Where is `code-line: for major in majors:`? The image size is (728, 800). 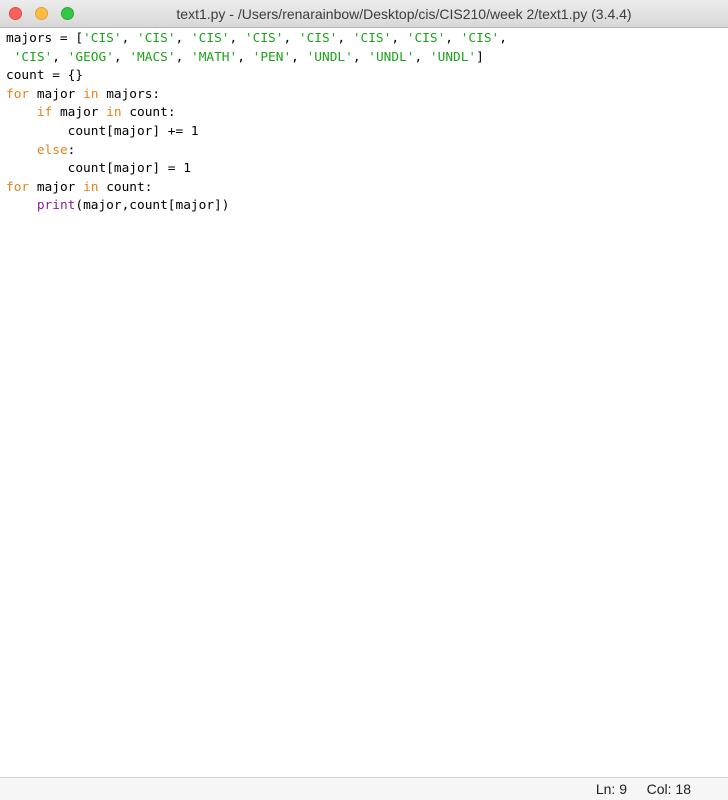
code-line: for major in majors: is located at coordinates (256, 95).